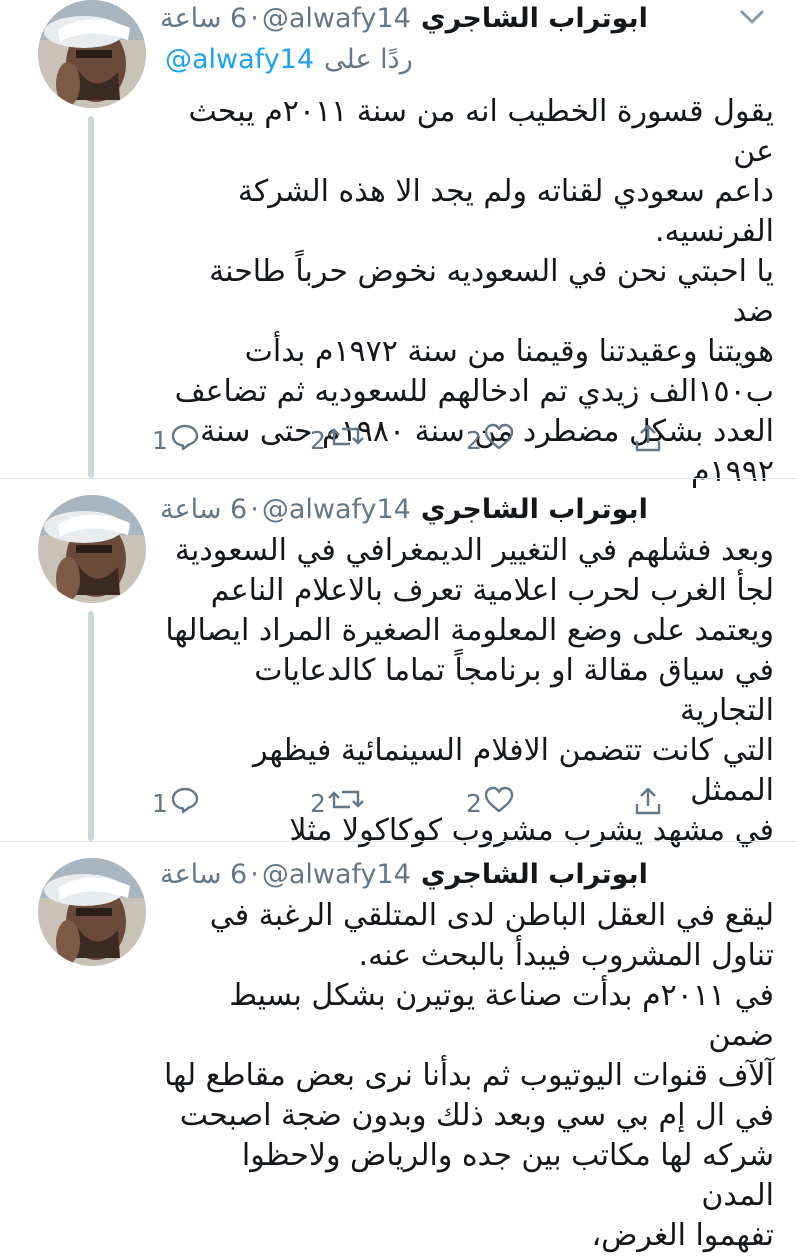 This screenshot has height=1256, width=796. Describe the element at coordinates (752, 17) in the screenshot. I see `chevron-down-icon` at that location.